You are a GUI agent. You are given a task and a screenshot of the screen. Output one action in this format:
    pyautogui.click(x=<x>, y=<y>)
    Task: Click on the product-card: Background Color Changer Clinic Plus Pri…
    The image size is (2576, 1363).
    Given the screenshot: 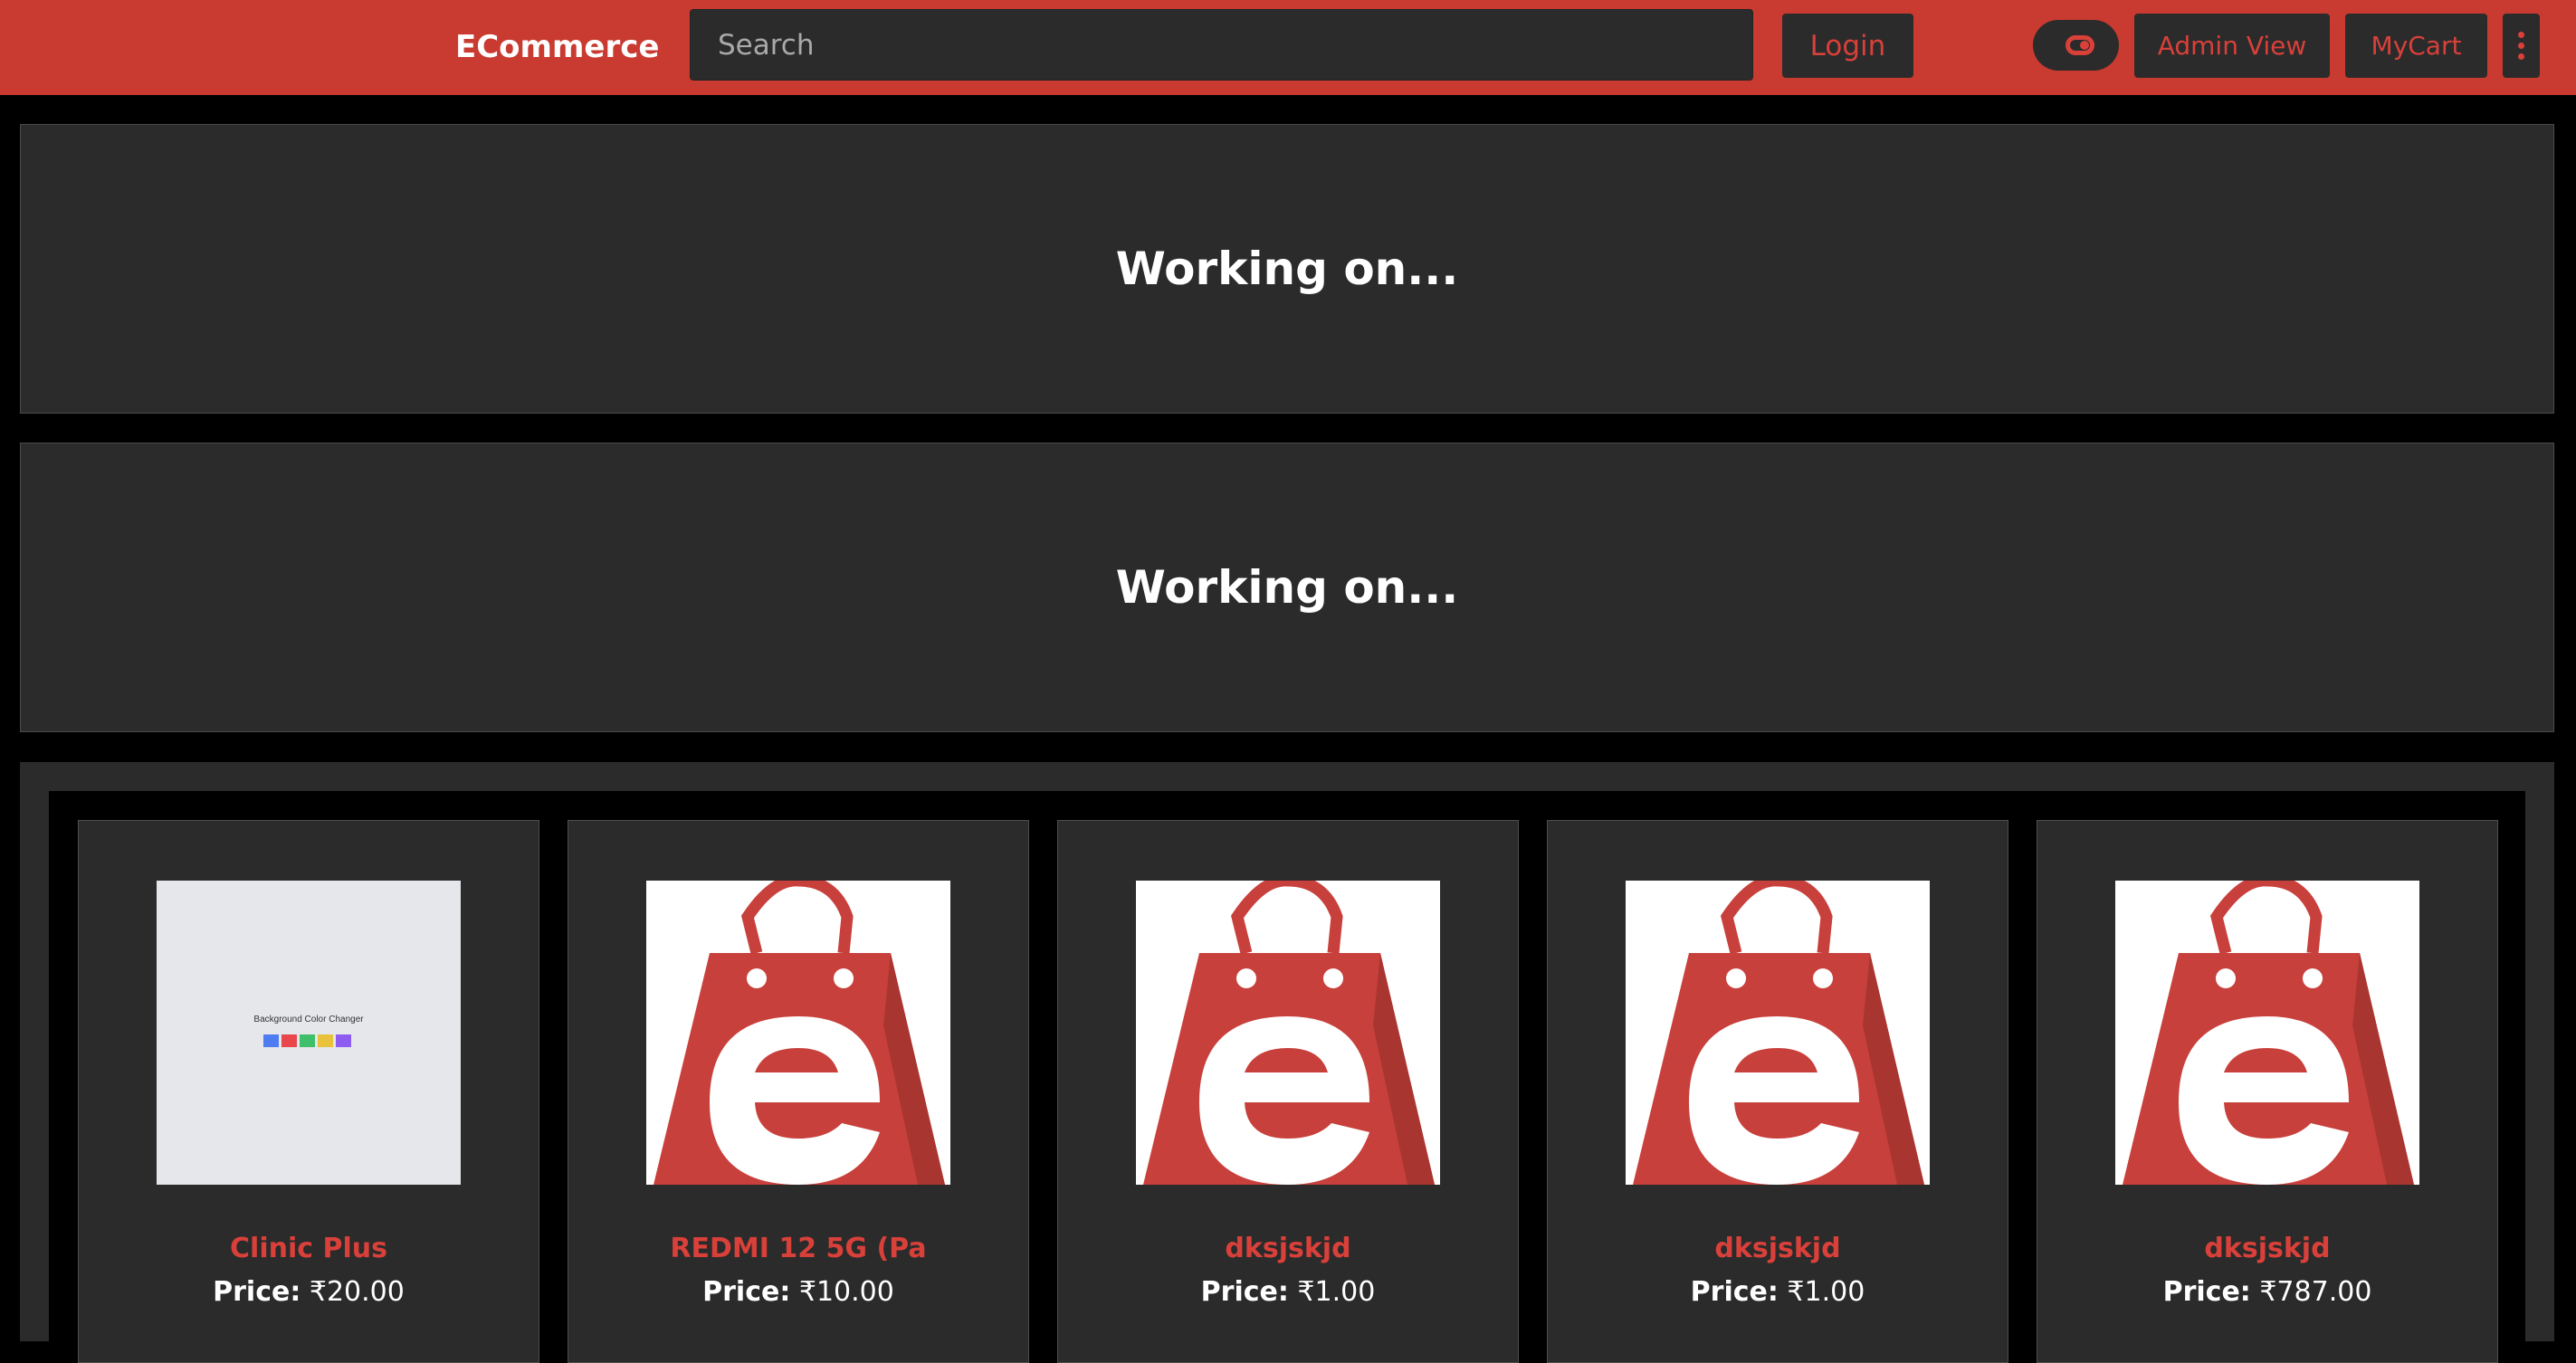 What is the action you would take?
    pyautogui.click(x=309, y=1091)
    